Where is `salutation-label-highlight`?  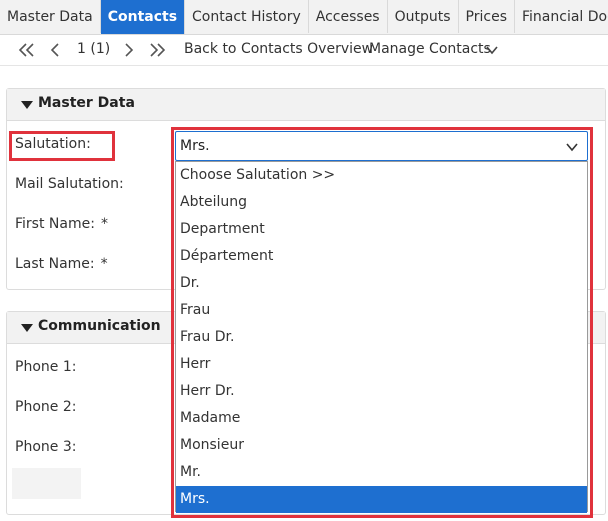
salutation-label-highlight is located at coordinates (62, 146).